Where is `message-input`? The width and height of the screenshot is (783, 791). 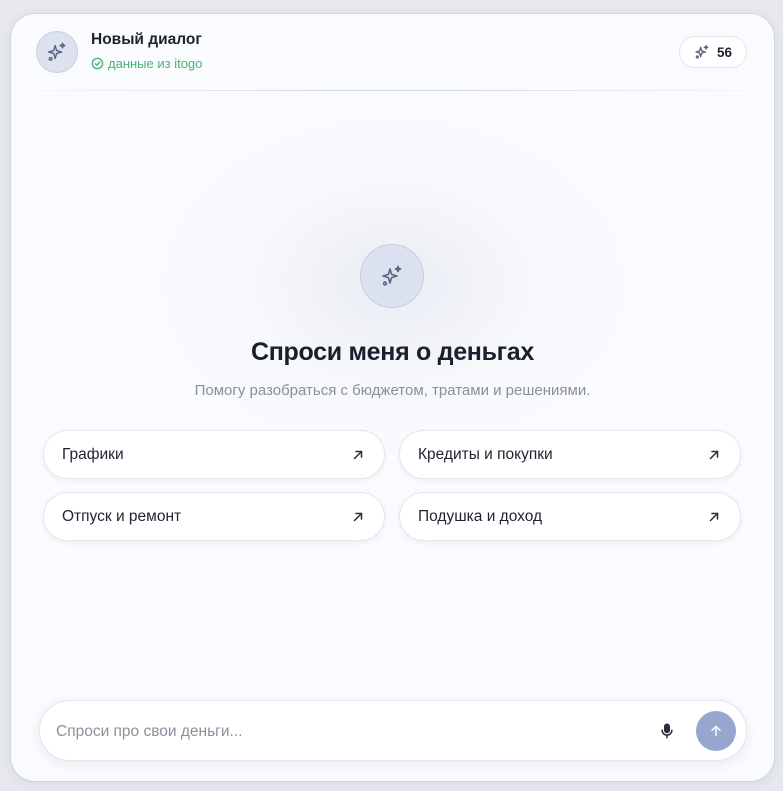 message-input is located at coordinates (336, 732).